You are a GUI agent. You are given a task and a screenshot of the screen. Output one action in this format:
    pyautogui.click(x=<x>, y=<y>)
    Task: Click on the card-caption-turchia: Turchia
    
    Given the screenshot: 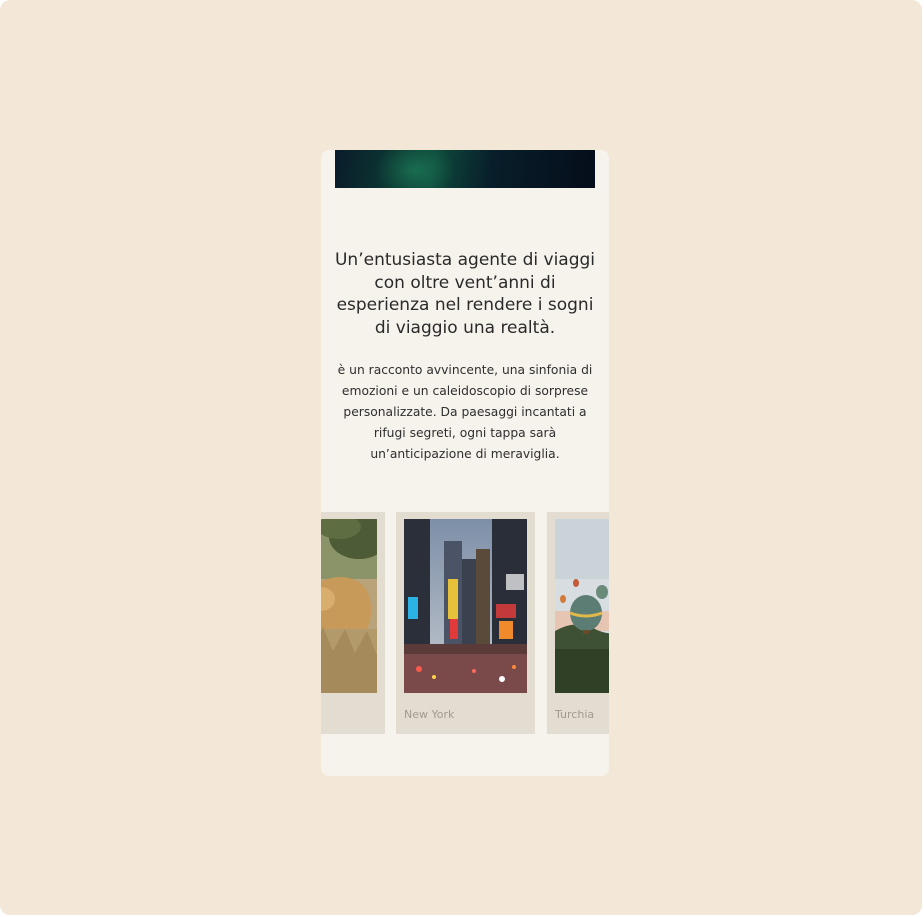 What is the action you would take?
    pyautogui.click(x=575, y=714)
    